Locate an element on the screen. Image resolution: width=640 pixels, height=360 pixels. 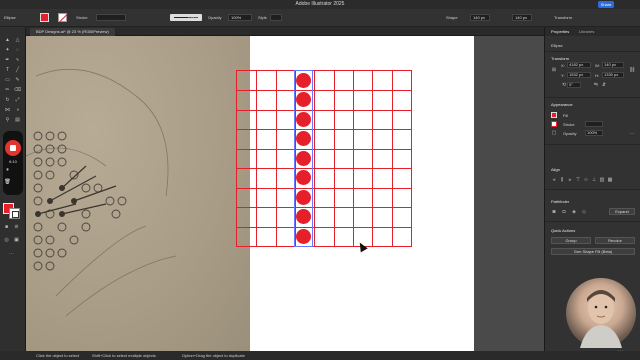
align-top-icon: ⊤ is located at coordinates (578, 180).